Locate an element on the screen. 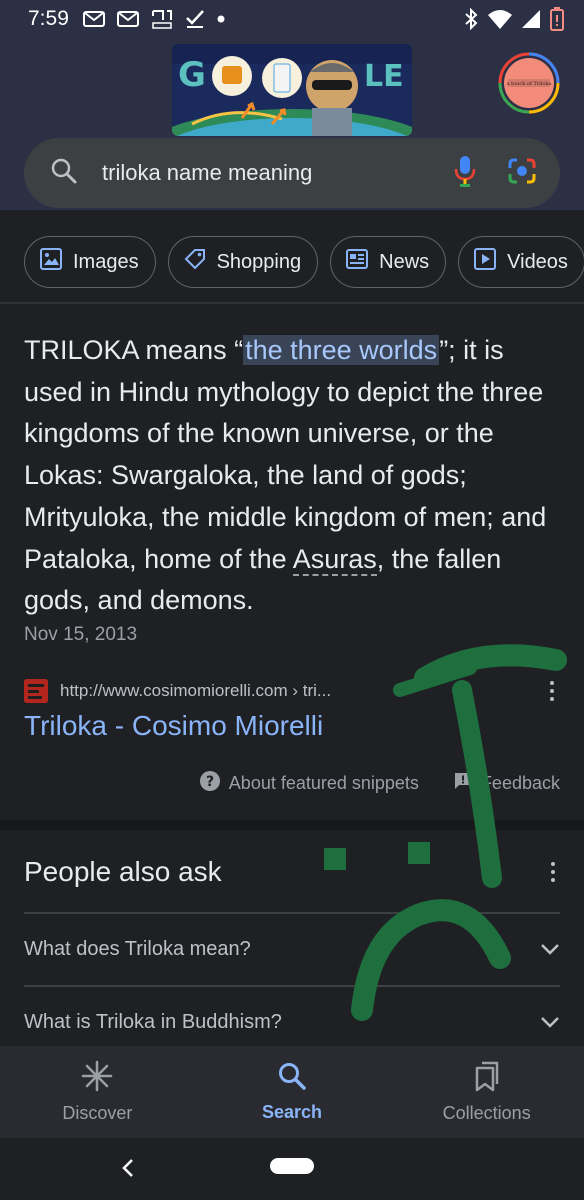  nav-collections: Collections is located at coordinates (486, 1092).